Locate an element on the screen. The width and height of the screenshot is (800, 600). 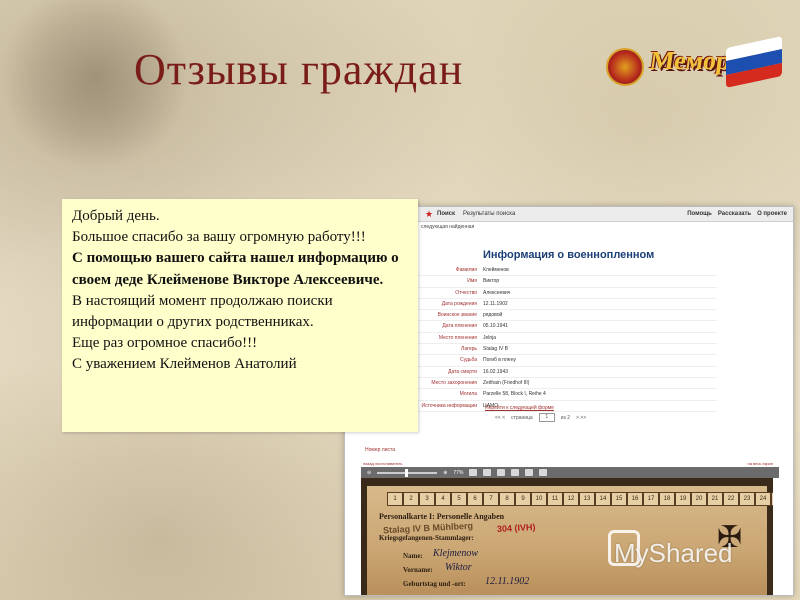
fit-width-icon is located at coordinates (515, 472).